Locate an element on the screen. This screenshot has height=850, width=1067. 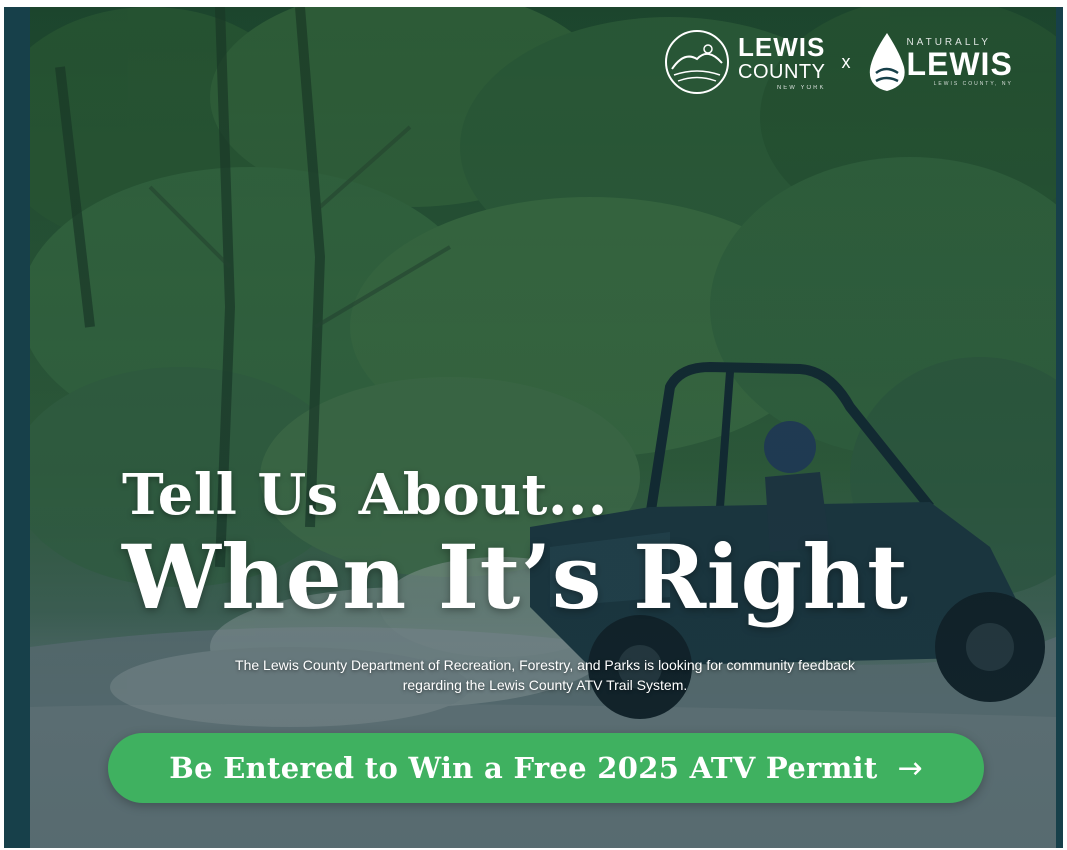
water-drop-icon is located at coordinates (888, 62).